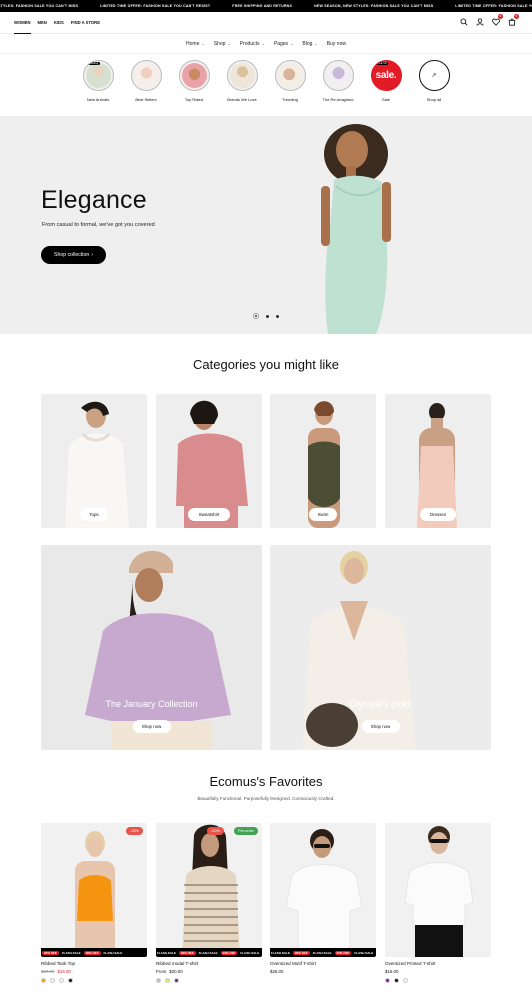  Describe the element at coordinates (222, 44) in the screenshot. I see `nav-shop: Shop ⌄` at that location.